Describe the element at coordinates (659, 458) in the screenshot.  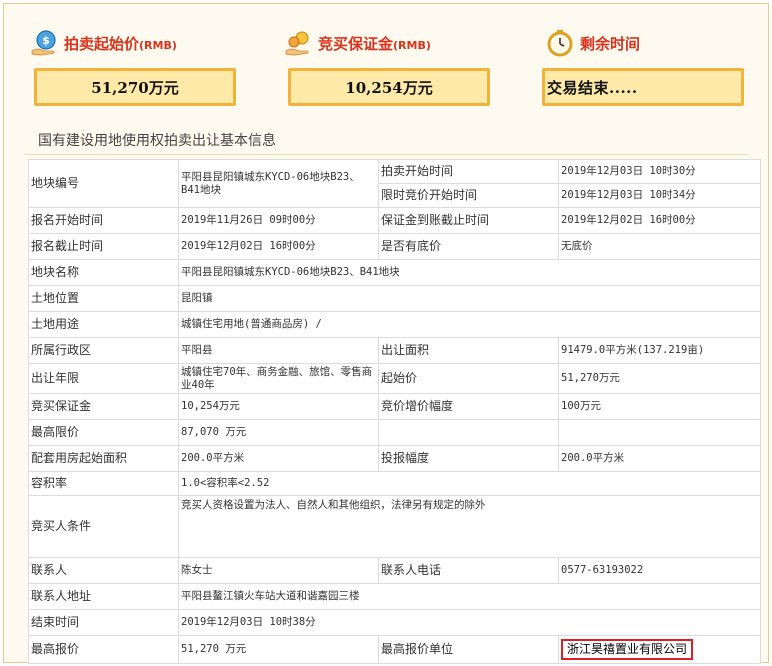
I see `bid-step-value: 200.0平方米` at that location.